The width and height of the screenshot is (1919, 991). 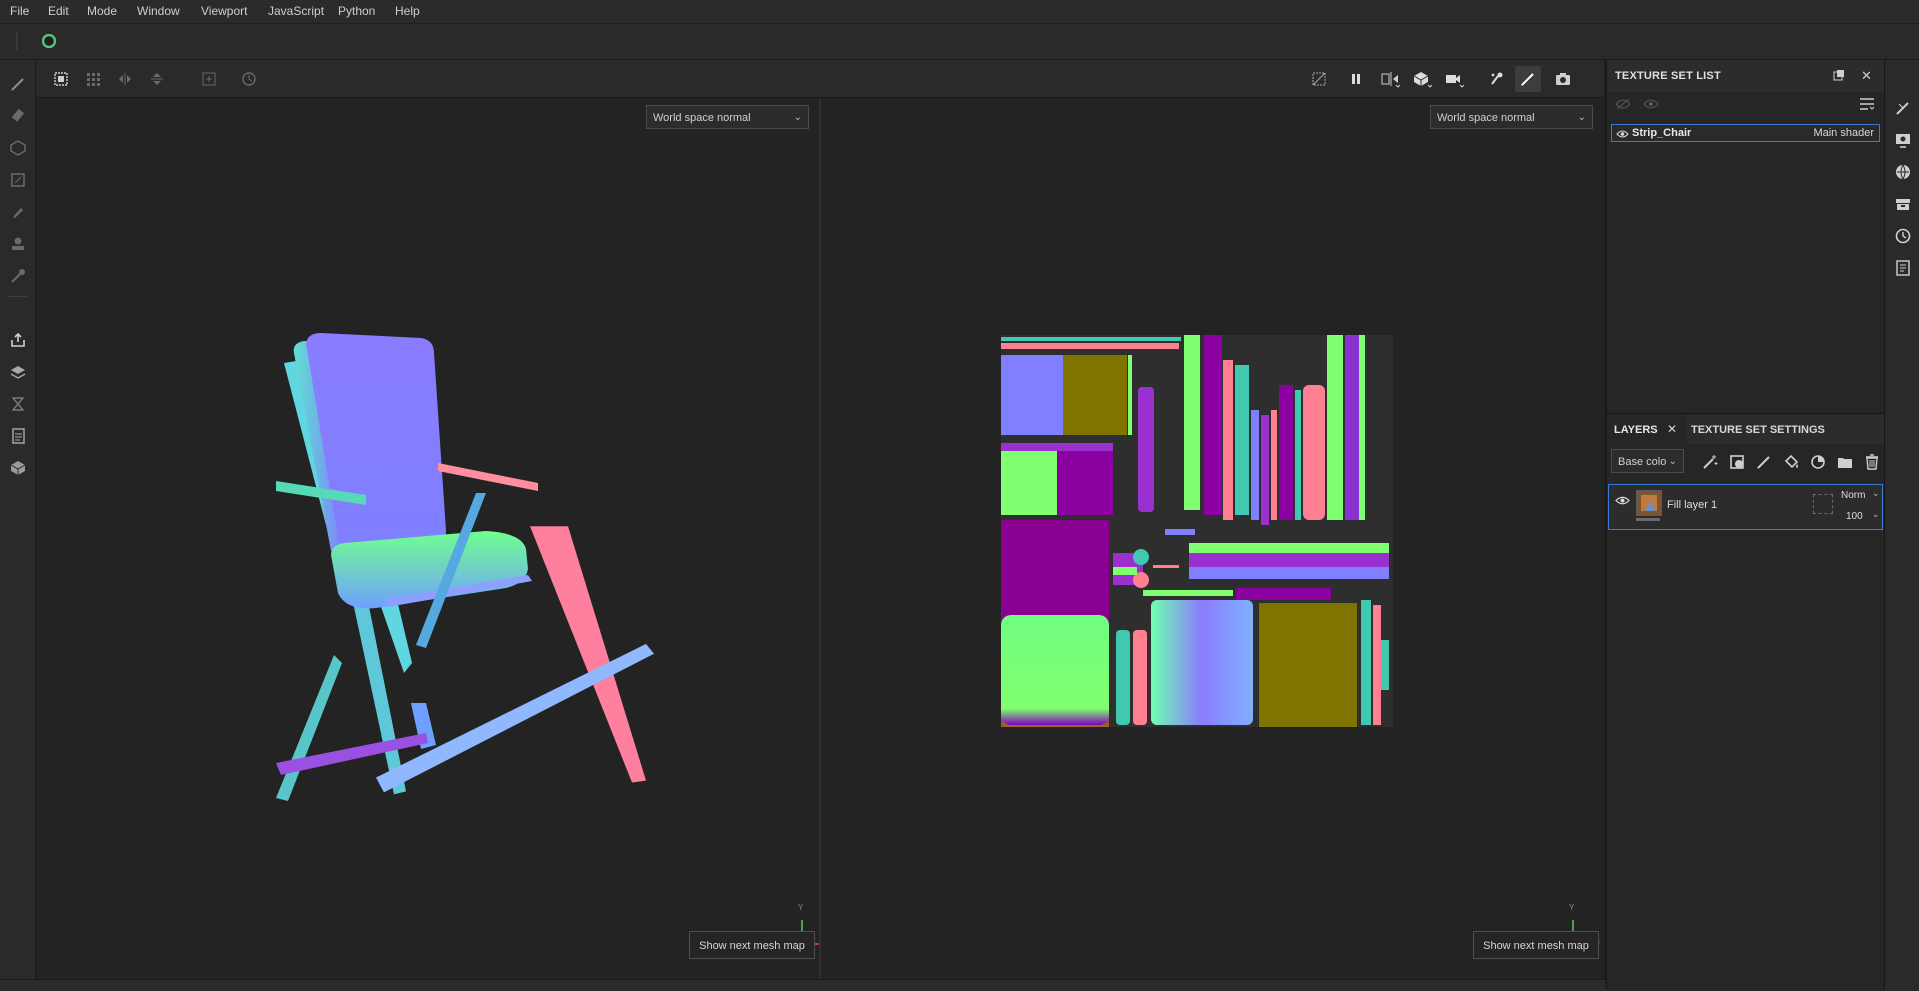 I want to click on viewport-toolbar, so click(x=820, y=79).